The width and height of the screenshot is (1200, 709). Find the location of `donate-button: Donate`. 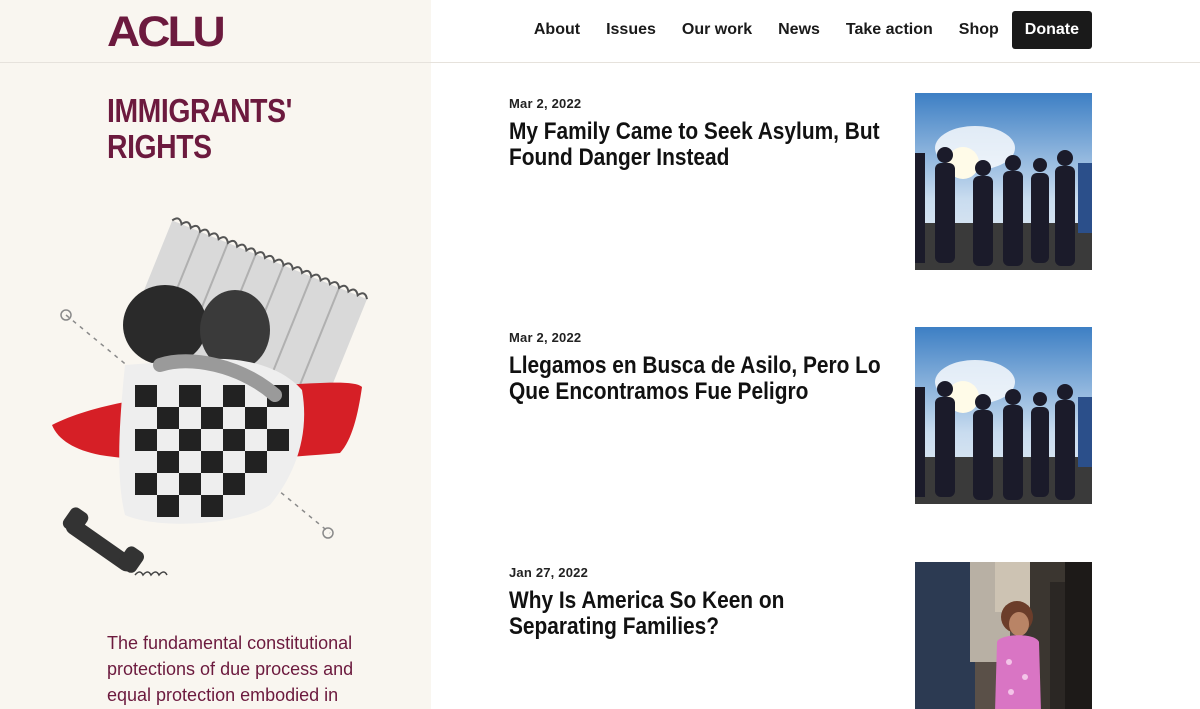

donate-button: Donate is located at coordinates (1051, 30).